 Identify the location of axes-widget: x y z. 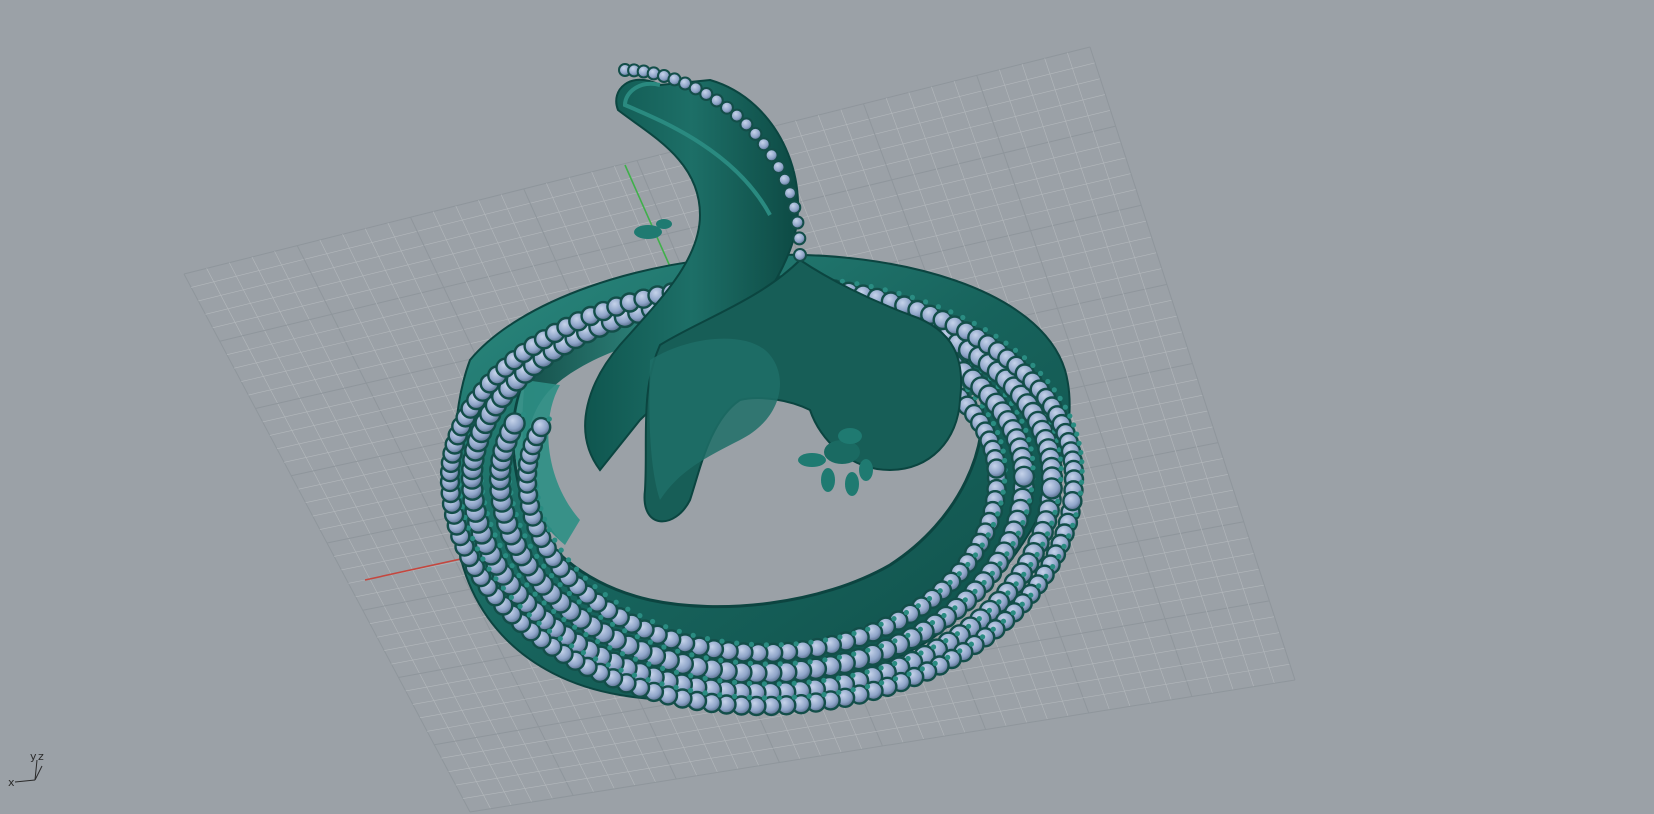
(26, 769).